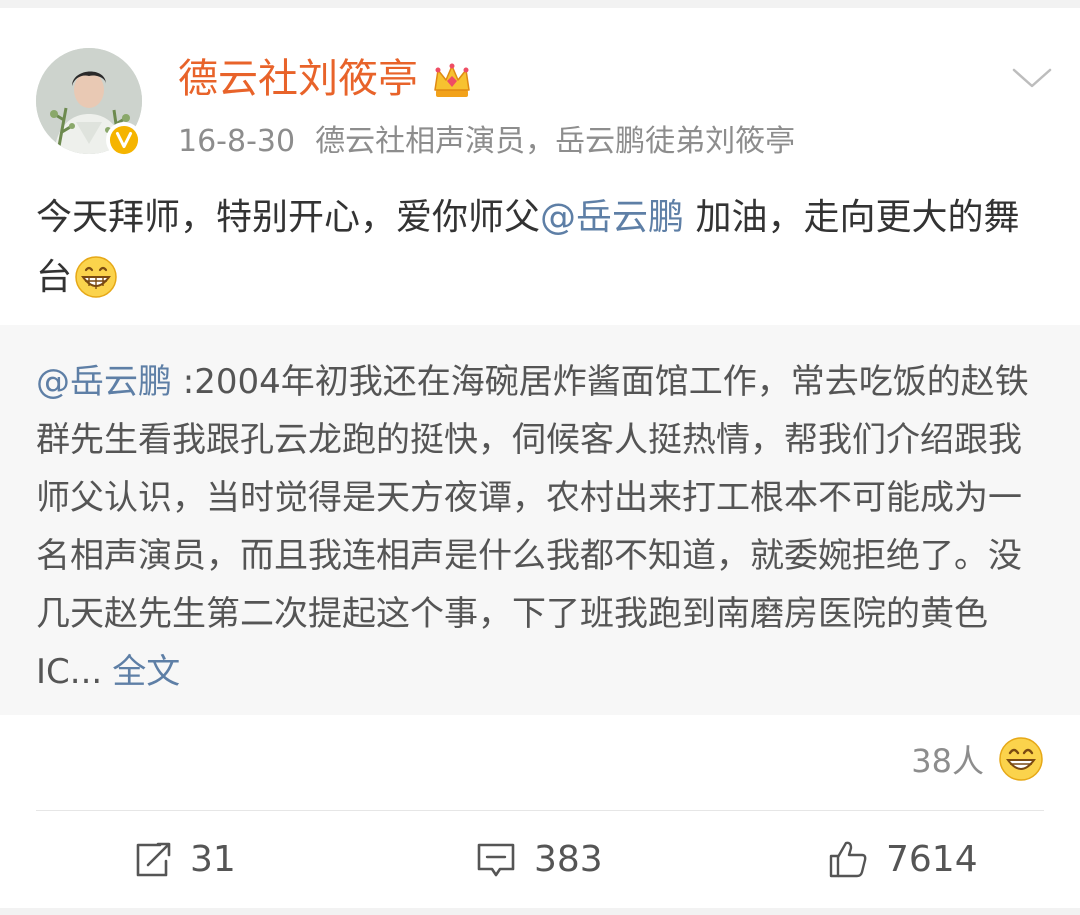  What do you see at coordinates (96, 277) in the screenshot?
I see `grin-emoji` at bounding box center [96, 277].